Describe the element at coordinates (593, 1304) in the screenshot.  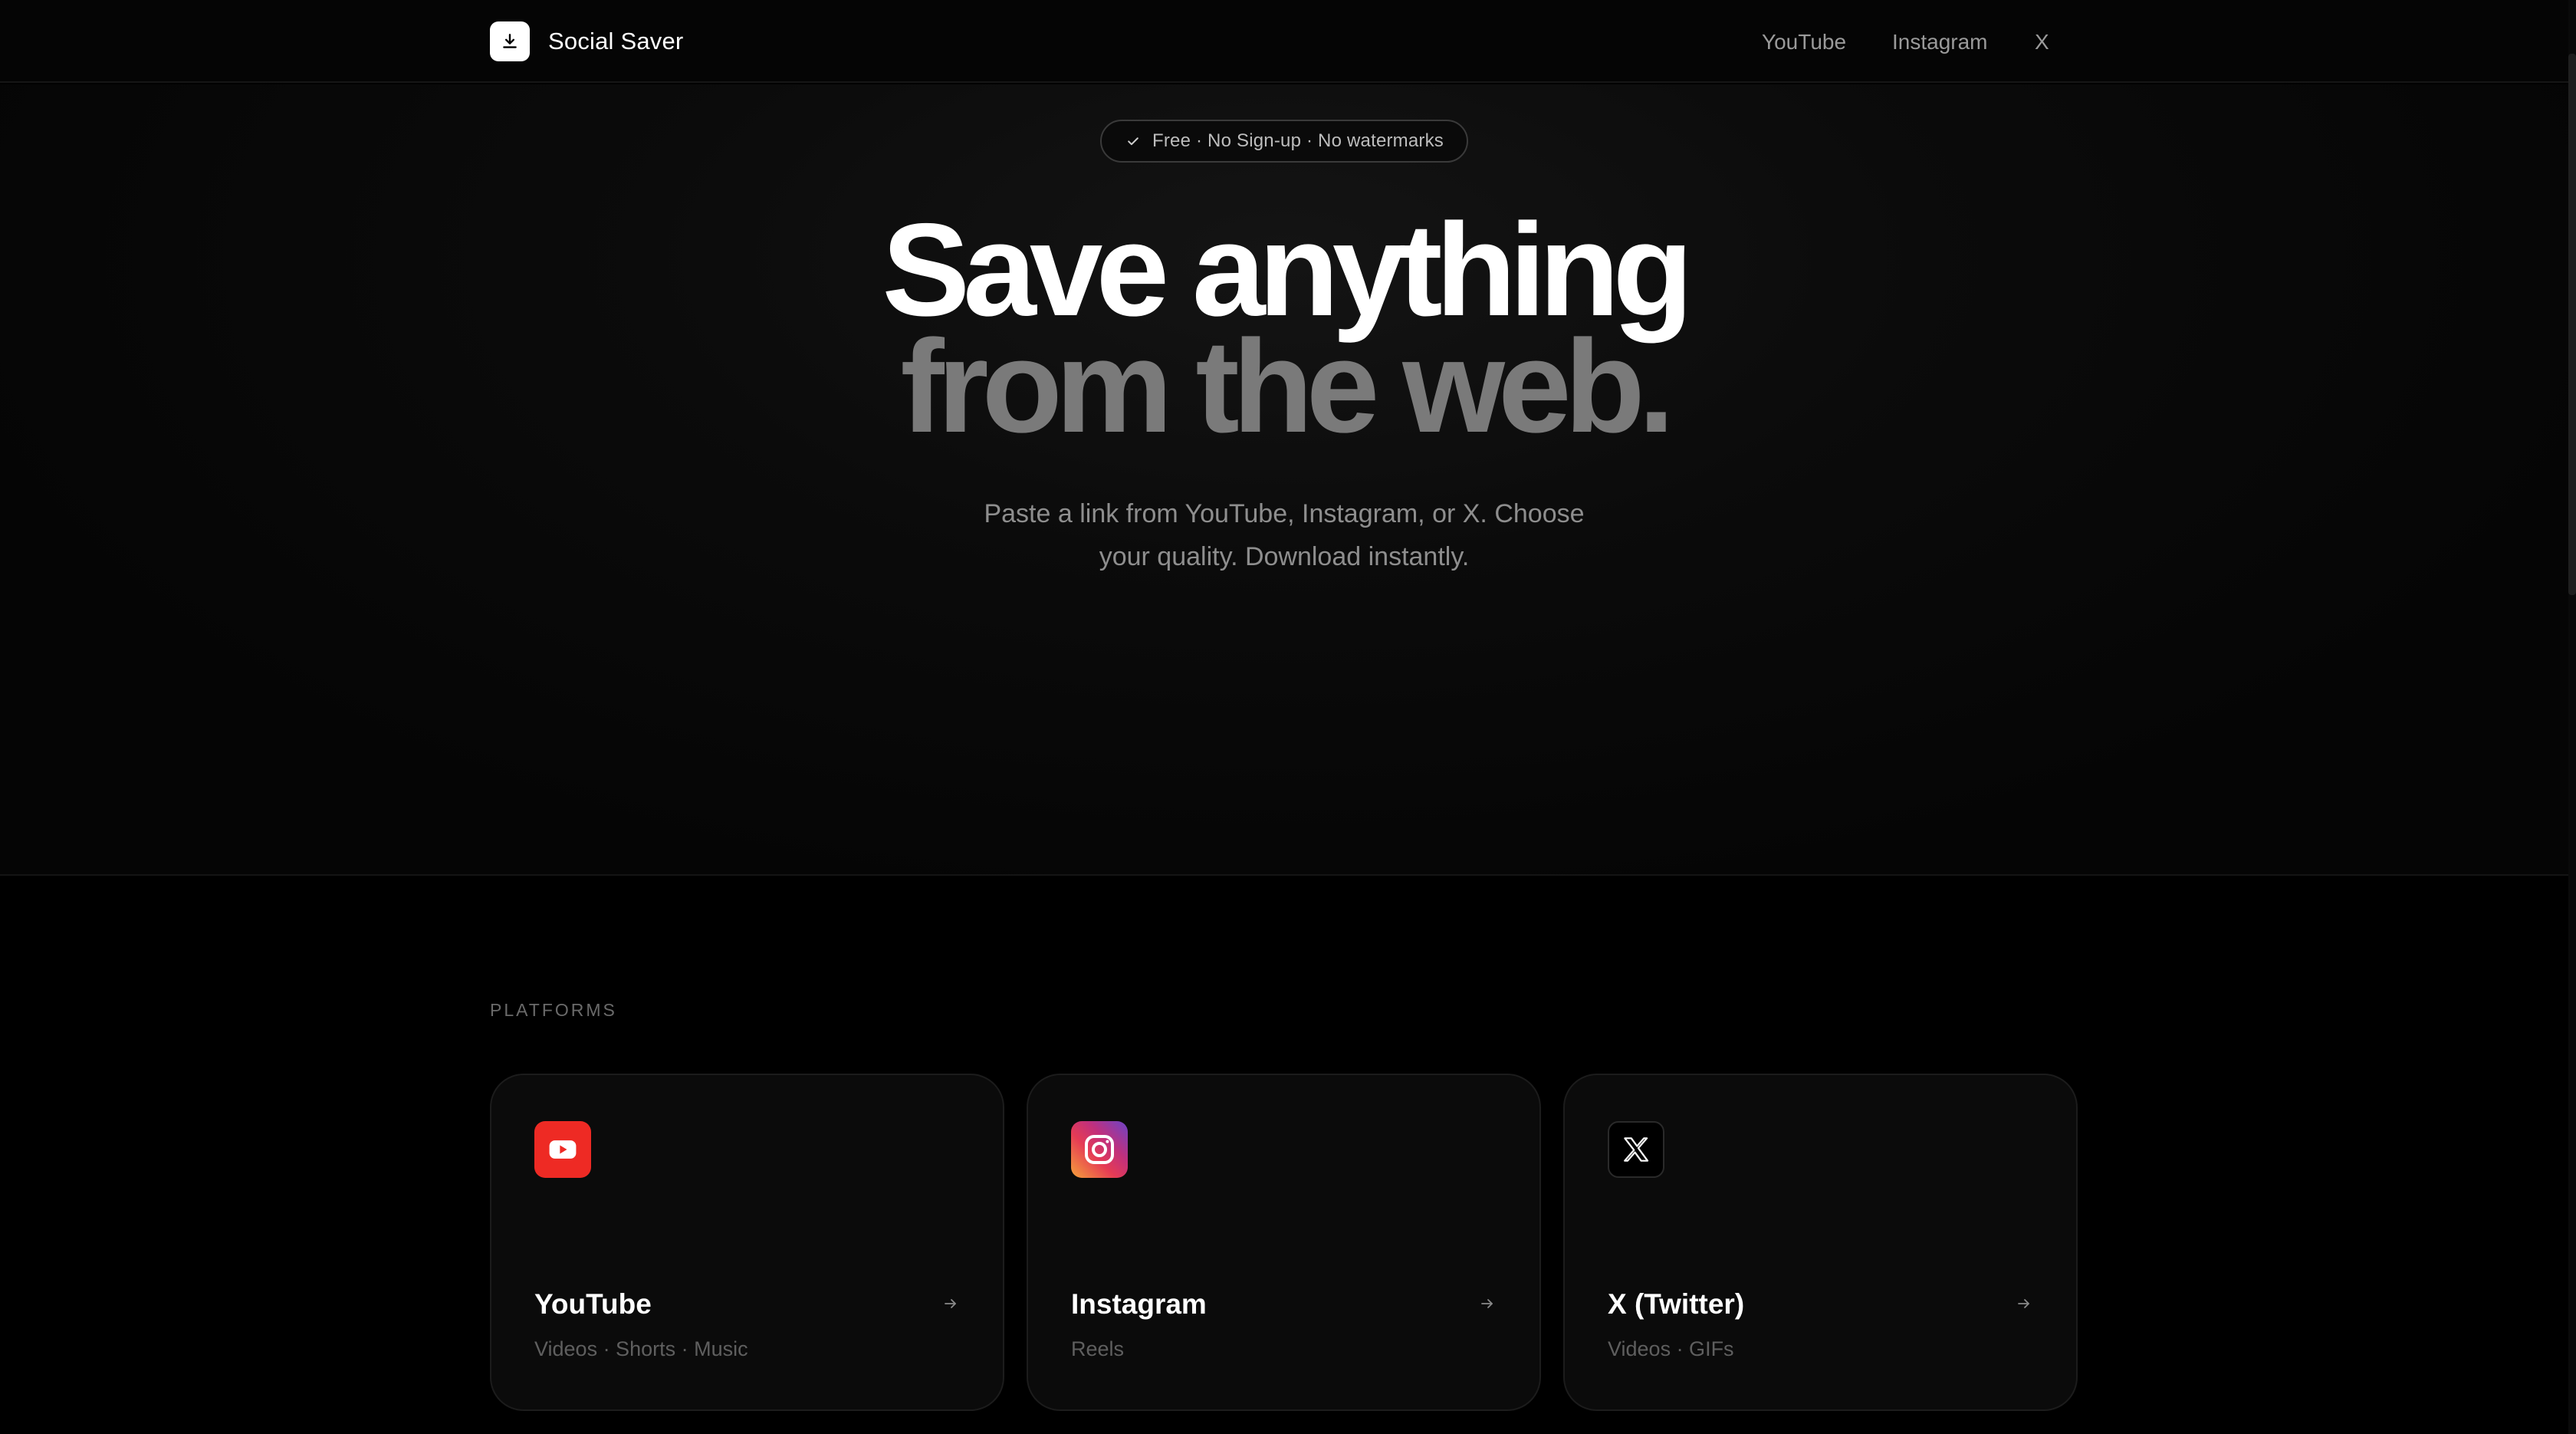
I see `platform-card-title: YouTube` at that location.